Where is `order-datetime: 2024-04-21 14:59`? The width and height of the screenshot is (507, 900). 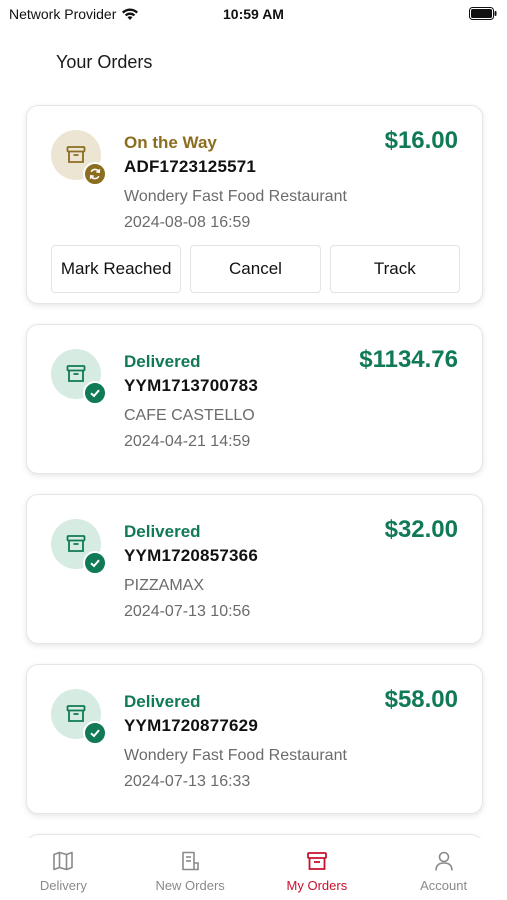
order-datetime: 2024-04-21 14:59 is located at coordinates (187, 441).